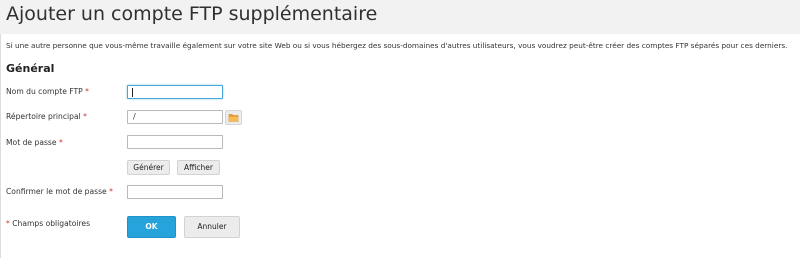 This screenshot has width=800, height=258. What do you see at coordinates (0, 146) in the screenshot?
I see `content-border` at bounding box center [0, 146].